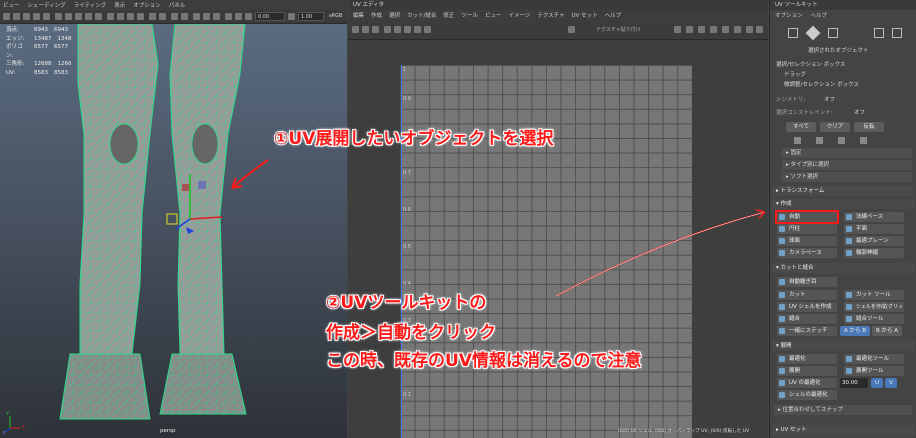 Image resolution: width=916 pixels, height=438 pixels. What do you see at coordinates (484, 361) in the screenshot?
I see `annotation-step2-line3: この時、既存のUV情報は消えるので注意` at bounding box center [484, 361].